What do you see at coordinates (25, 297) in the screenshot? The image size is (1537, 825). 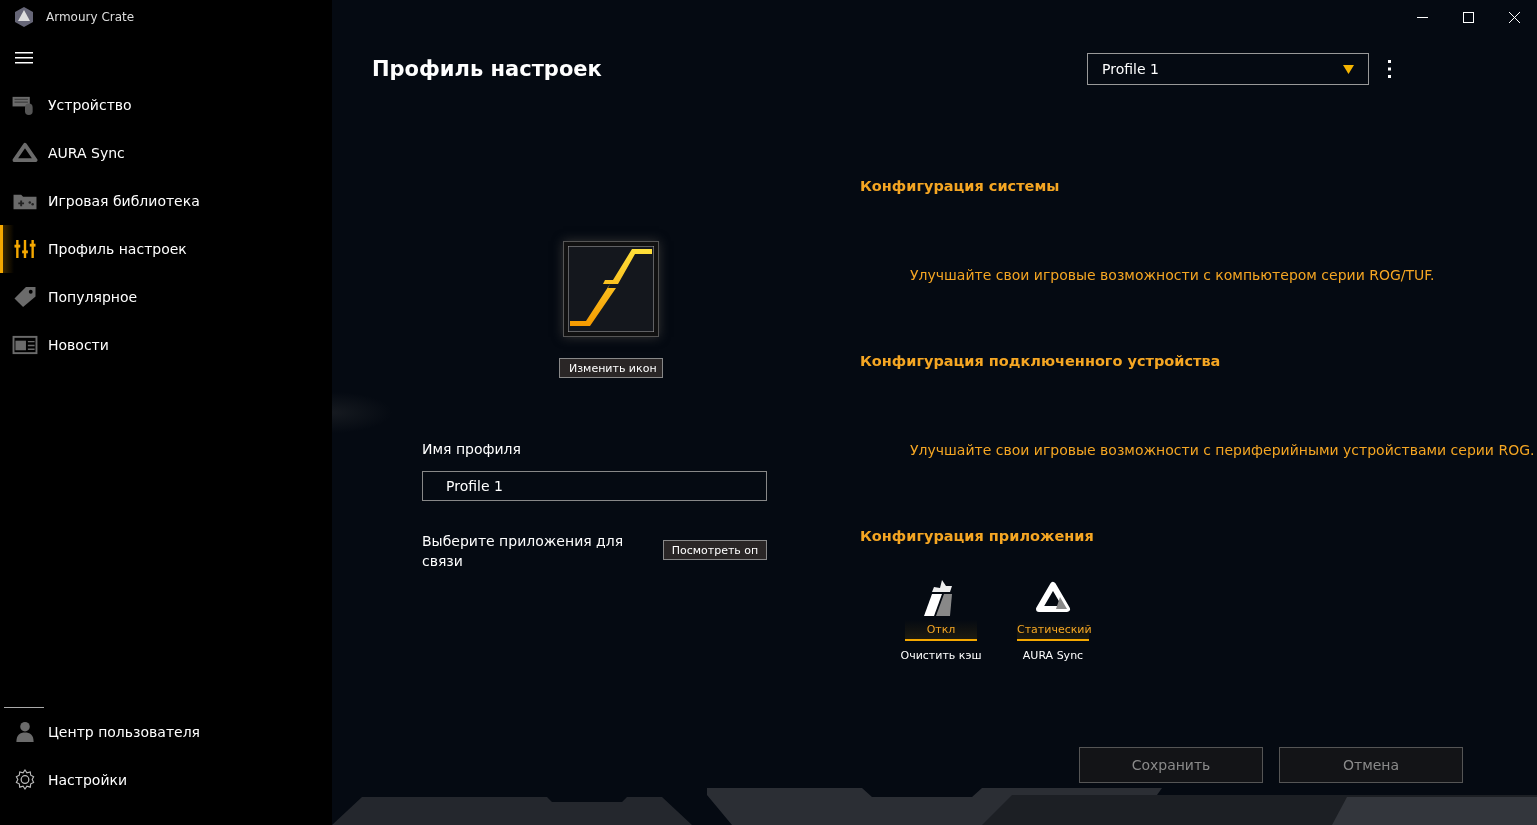 I see `tag-icon` at bounding box center [25, 297].